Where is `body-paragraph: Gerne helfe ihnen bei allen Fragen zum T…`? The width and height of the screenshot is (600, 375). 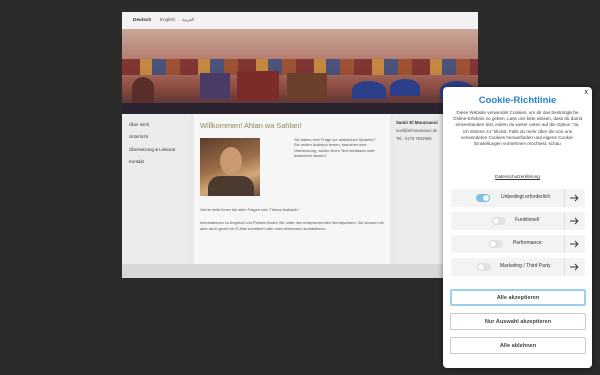 body-paragraph: Gerne helfe ihnen bei allen Fragen zum T… is located at coordinates (249, 209).